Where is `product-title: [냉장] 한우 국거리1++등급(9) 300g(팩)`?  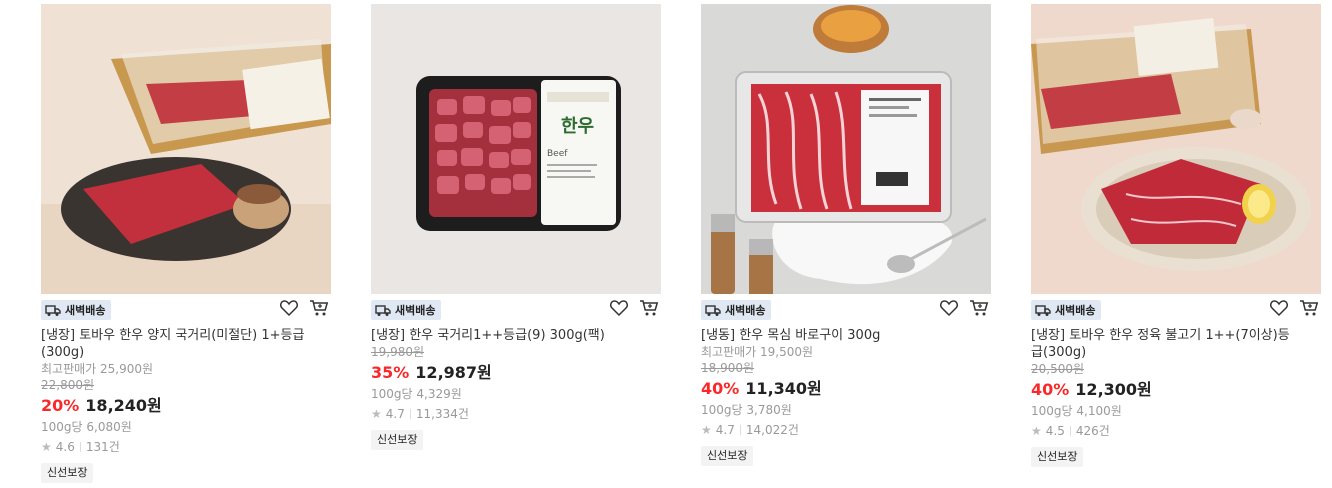 product-title: [냉장] 한우 국거리1++등급(9) 300g(팩) is located at coordinates (504, 335).